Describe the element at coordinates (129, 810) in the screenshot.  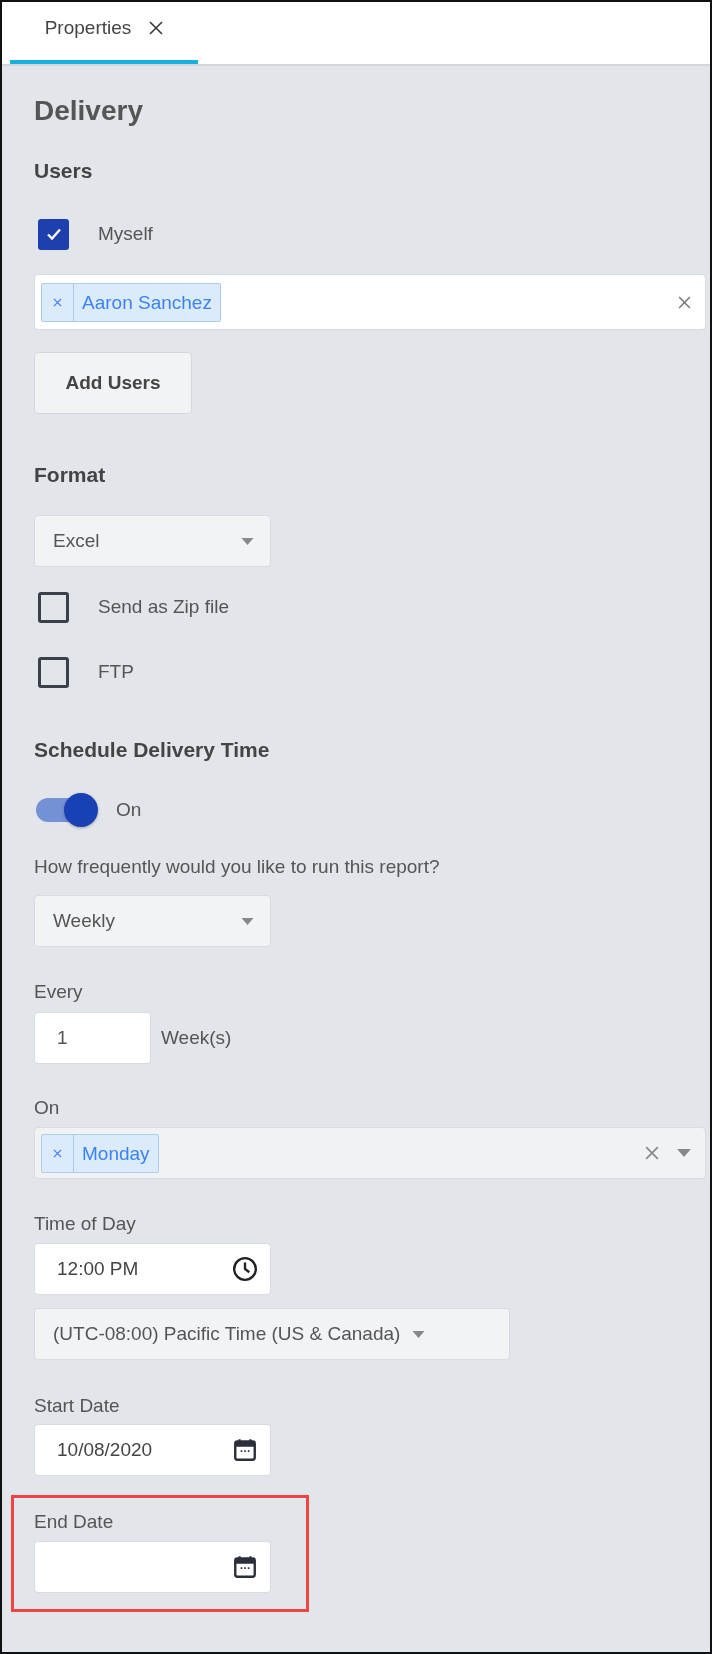
I see `toggle-label: On` at that location.